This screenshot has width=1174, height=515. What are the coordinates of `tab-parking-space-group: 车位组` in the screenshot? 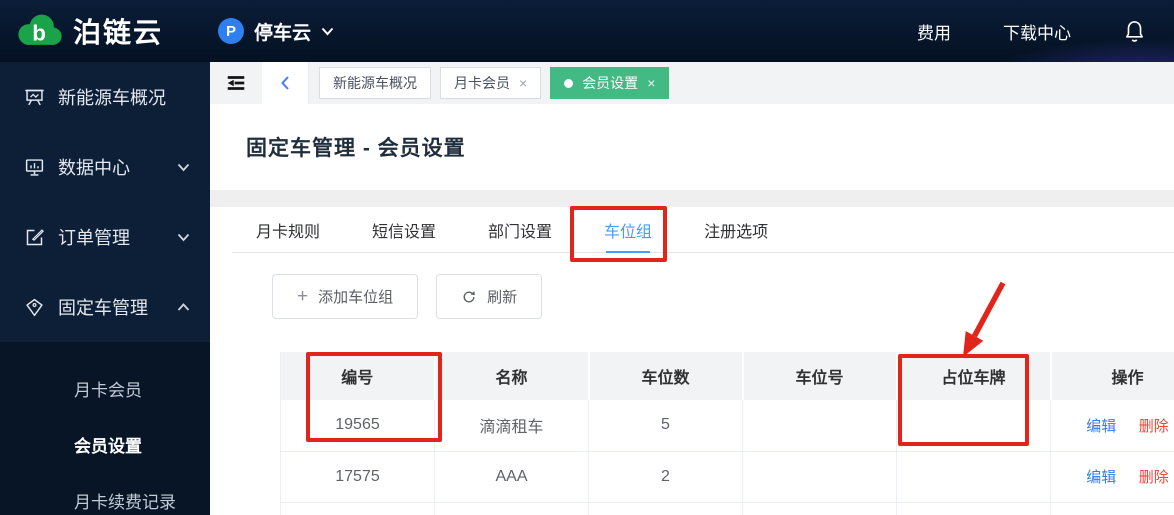 It's located at (628, 230).